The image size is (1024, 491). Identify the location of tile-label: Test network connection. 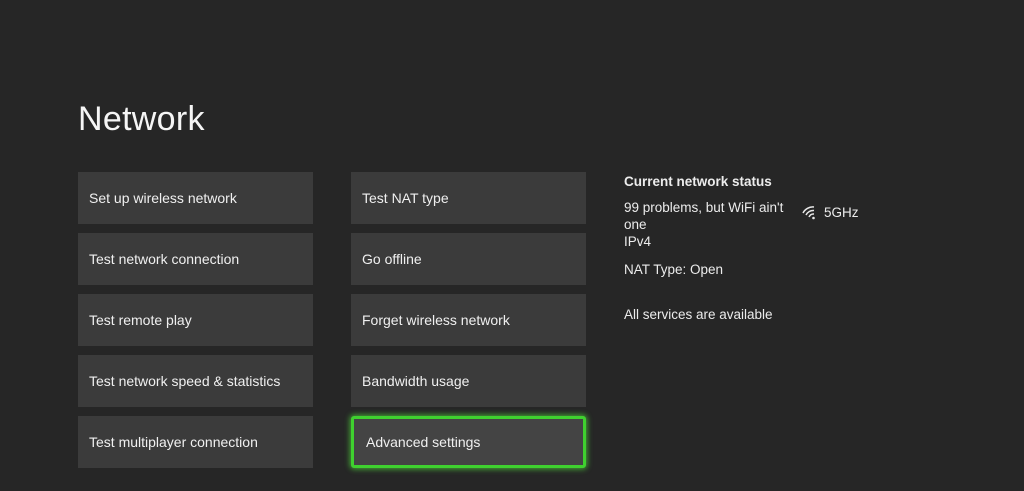
(164, 259).